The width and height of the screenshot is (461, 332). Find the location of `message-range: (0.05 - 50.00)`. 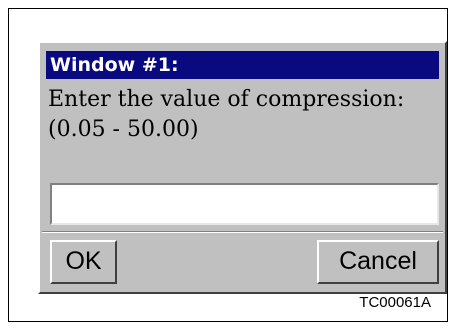

message-range: (0.05 - 50.00) is located at coordinates (123, 129).